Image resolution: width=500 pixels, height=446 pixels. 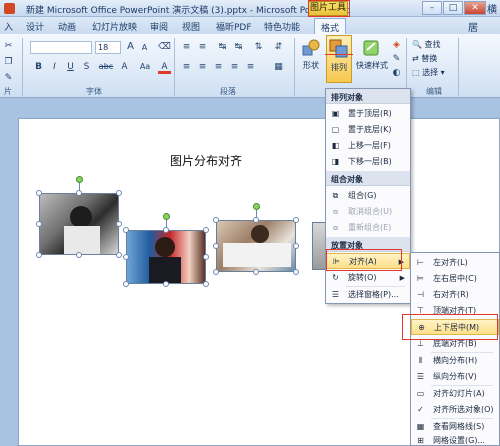 I want to click on picture-1-shirt, so click(x=82, y=240).